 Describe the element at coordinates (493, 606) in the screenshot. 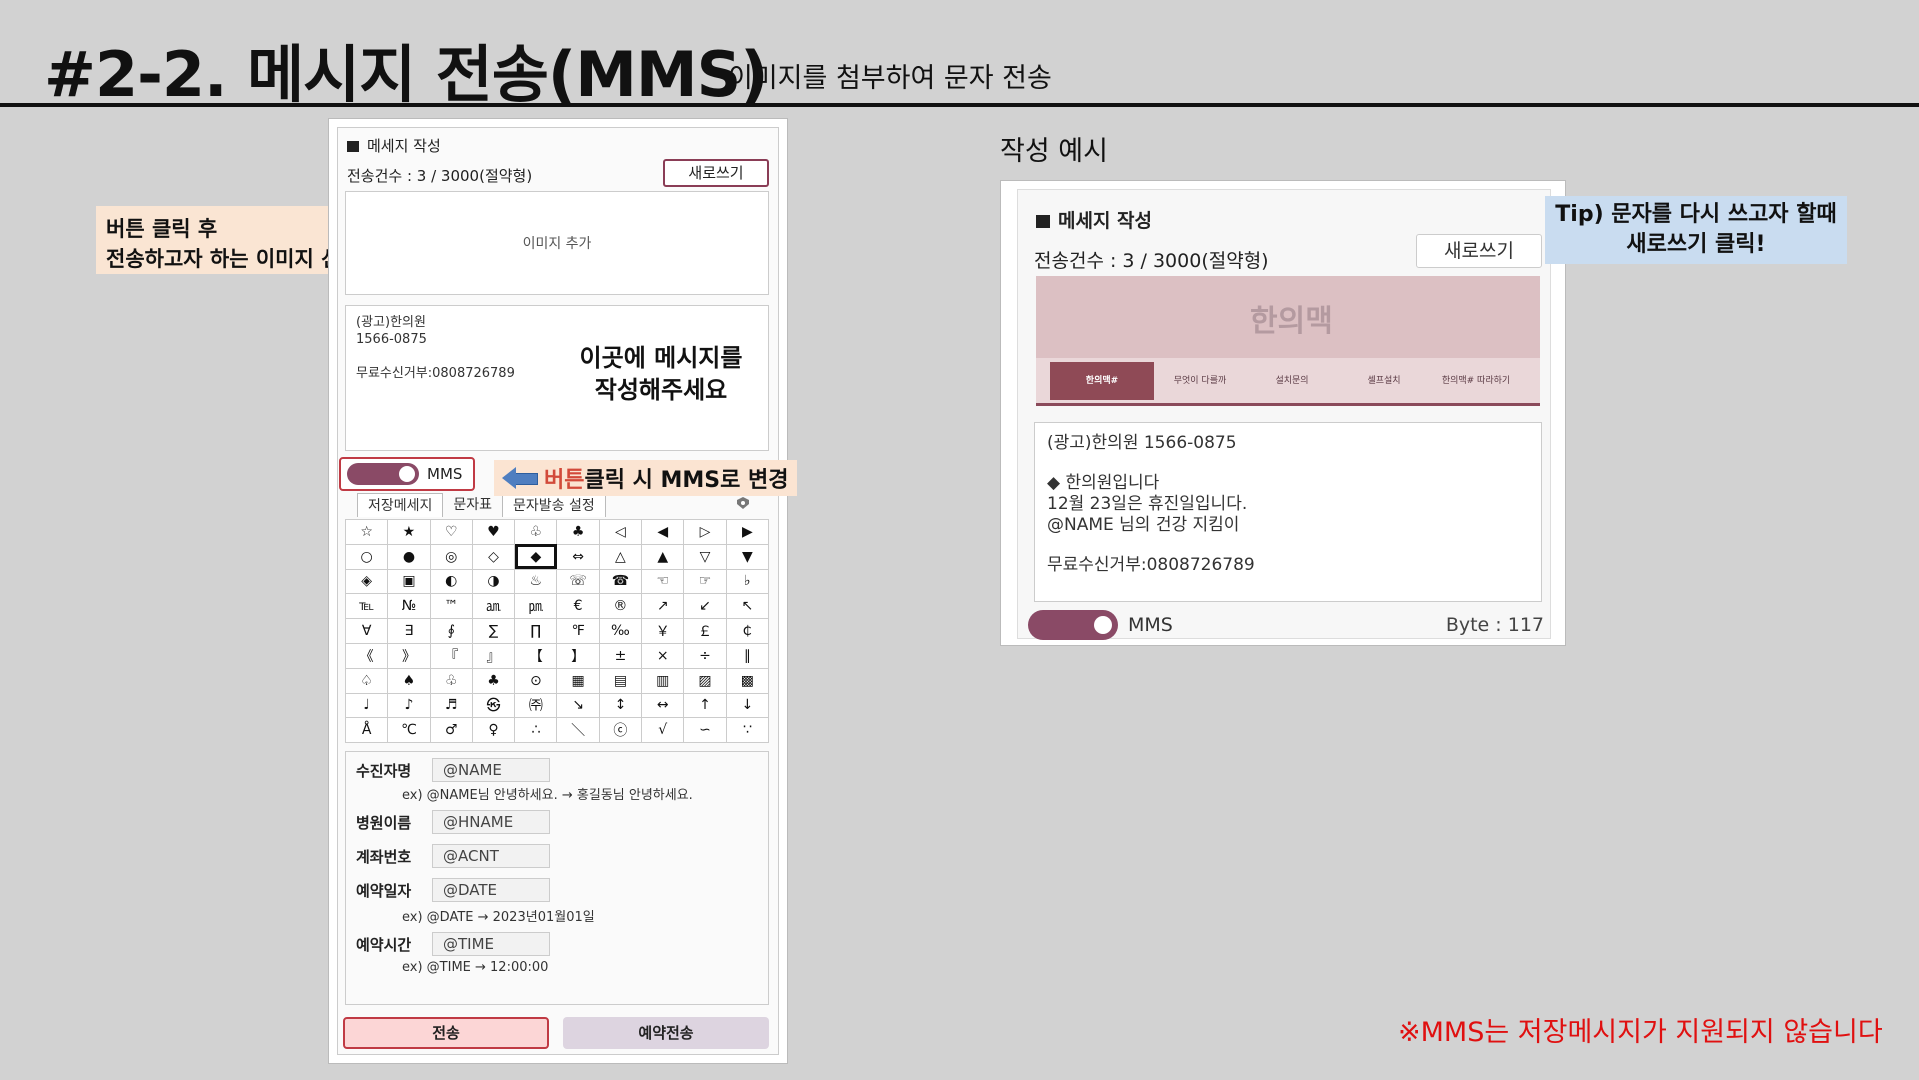

I see `symbol-cell: ㏂` at that location.